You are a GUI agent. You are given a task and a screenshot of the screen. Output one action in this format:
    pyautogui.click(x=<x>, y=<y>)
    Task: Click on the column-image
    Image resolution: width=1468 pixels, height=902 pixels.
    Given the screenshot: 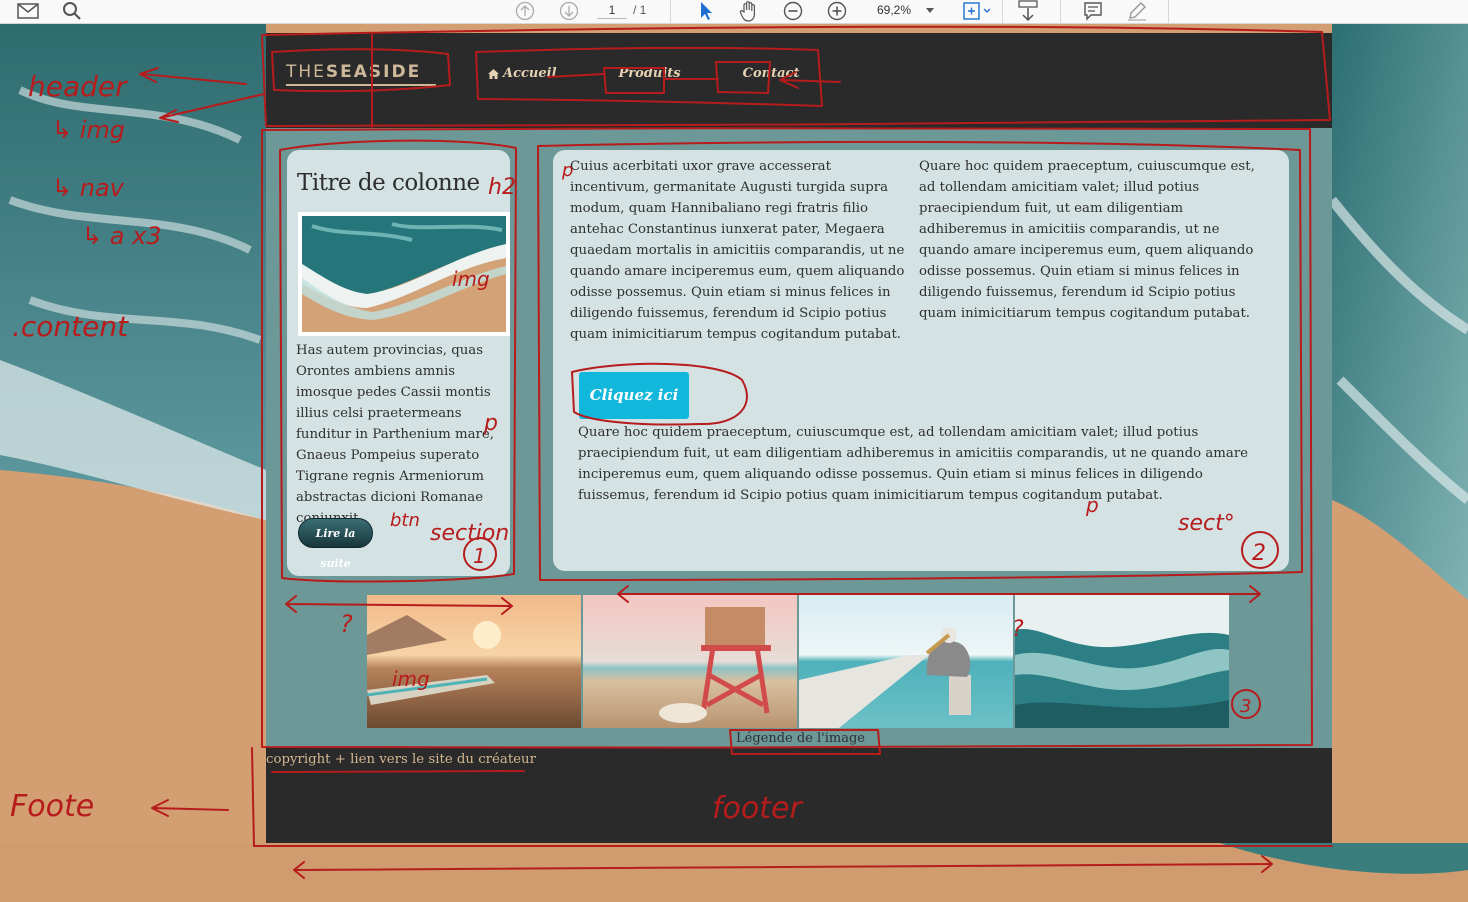 What is the action you would take?
    pyautogui.click(x=404, y=274)
    